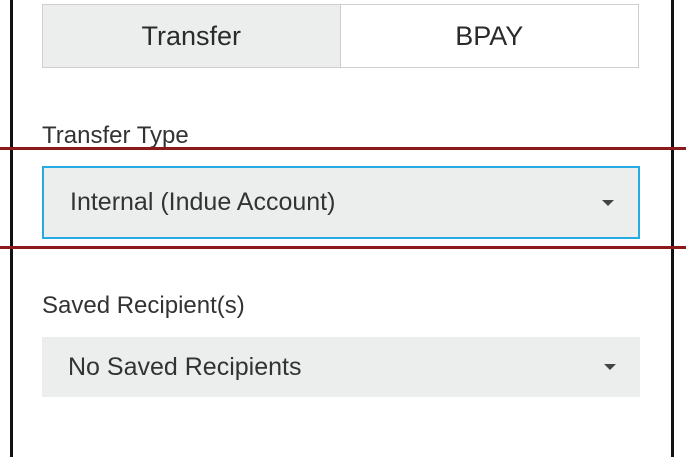  Describe the element at coordinates (341, 202) in the screenshot. I see `transfer-type-select: Internal (Indue Account)` at that location.